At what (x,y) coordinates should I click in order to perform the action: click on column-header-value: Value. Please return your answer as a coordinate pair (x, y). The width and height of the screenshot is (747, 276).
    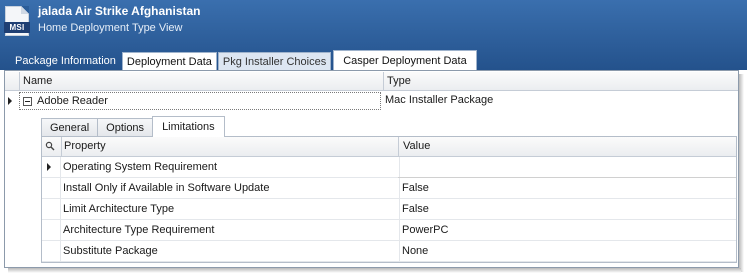
    Looking at the image, I should click on (565, 146).